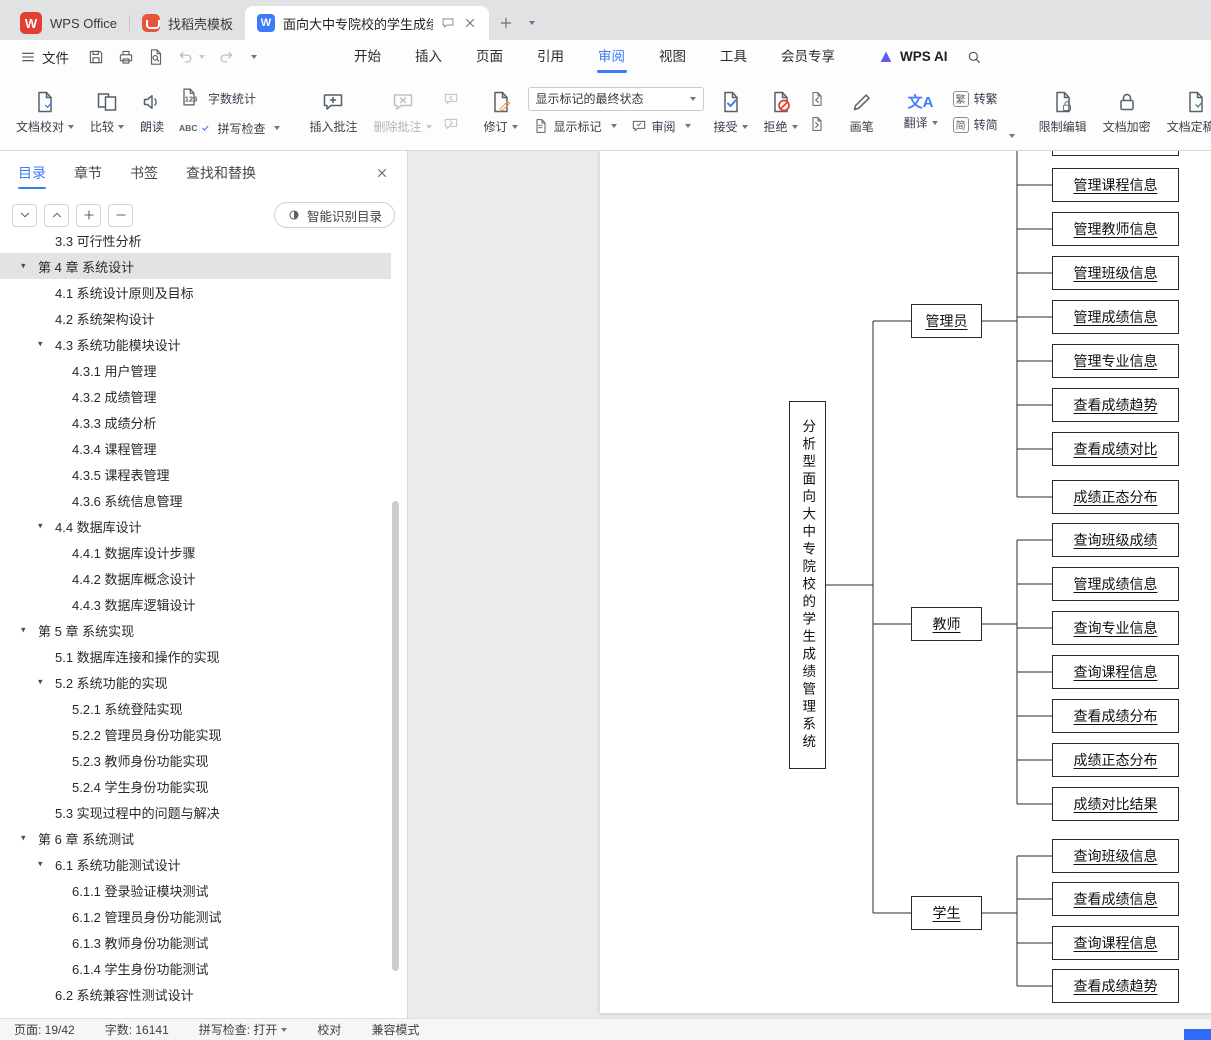 This screenshot has height=1040, width=1211. I want to click on toc-item: 5.2.2 管理员身份功能实现, so click(195, 734).